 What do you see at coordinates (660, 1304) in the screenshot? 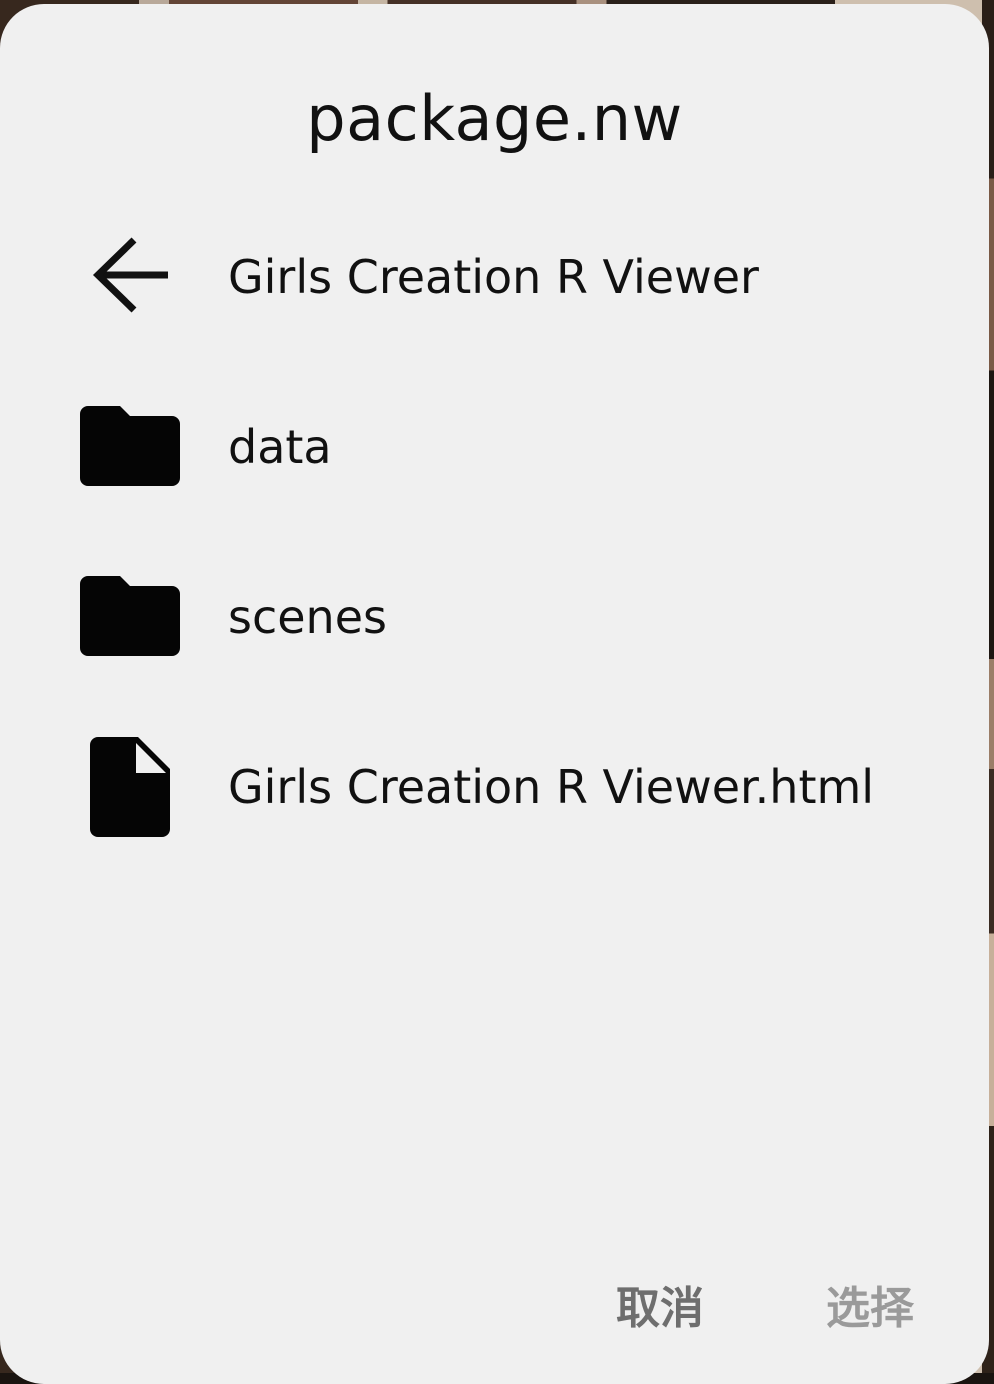
I see `cancel-button: 取消` at bounding box center [660, 1304].